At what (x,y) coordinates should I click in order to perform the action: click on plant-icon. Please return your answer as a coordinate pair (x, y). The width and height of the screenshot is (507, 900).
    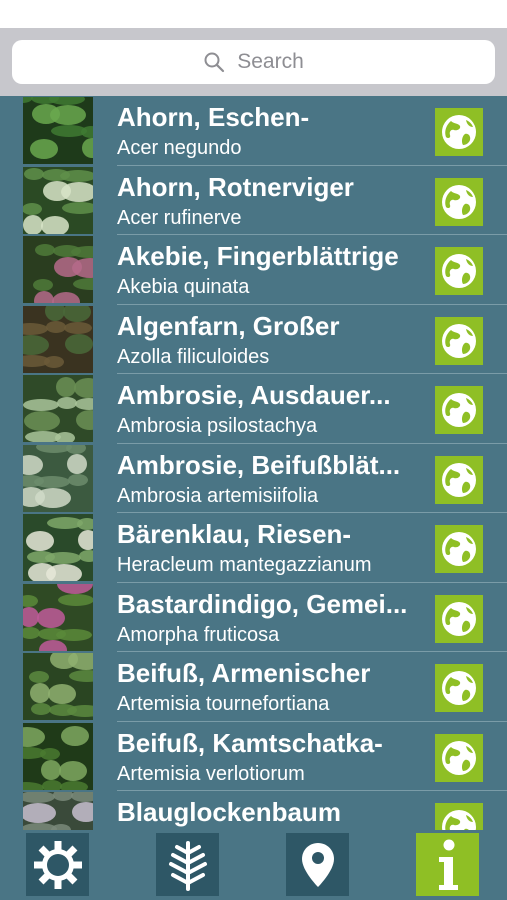
    Looking at the image, I should click on (187, 865).